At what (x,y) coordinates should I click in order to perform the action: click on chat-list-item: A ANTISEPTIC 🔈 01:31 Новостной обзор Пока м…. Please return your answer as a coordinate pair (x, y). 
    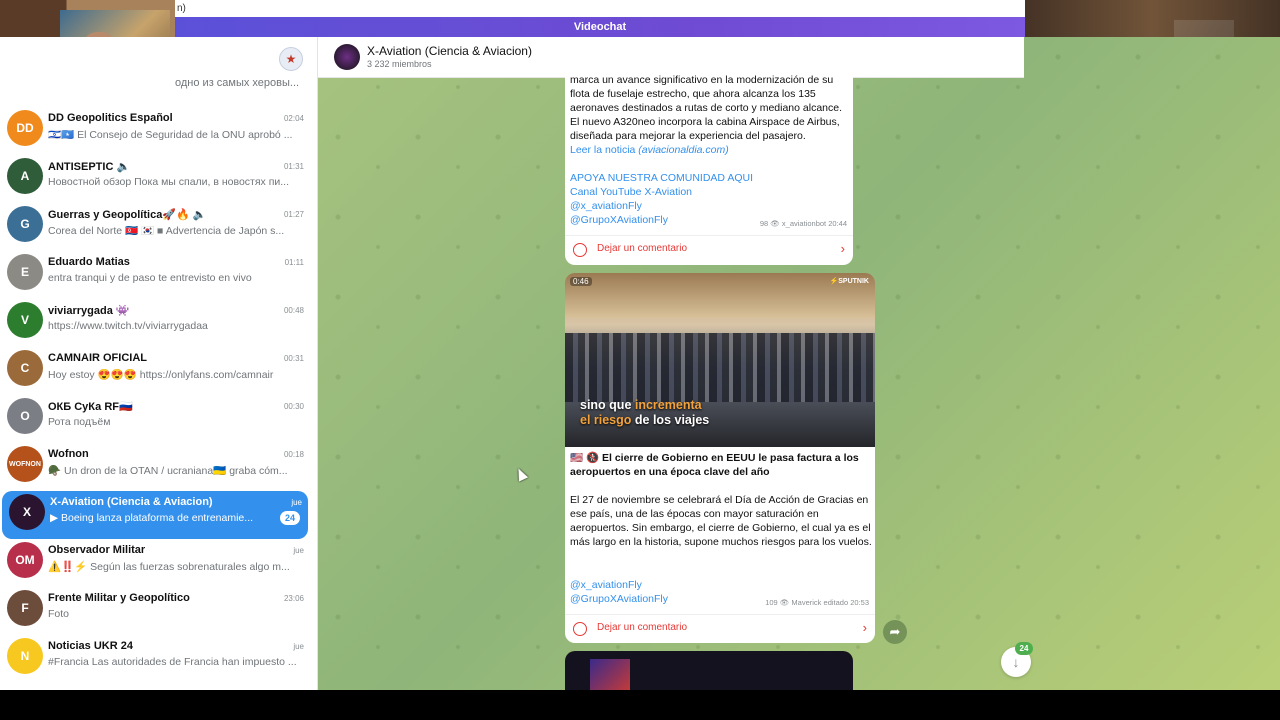
    Looking at the image, I should click on (155, 179).